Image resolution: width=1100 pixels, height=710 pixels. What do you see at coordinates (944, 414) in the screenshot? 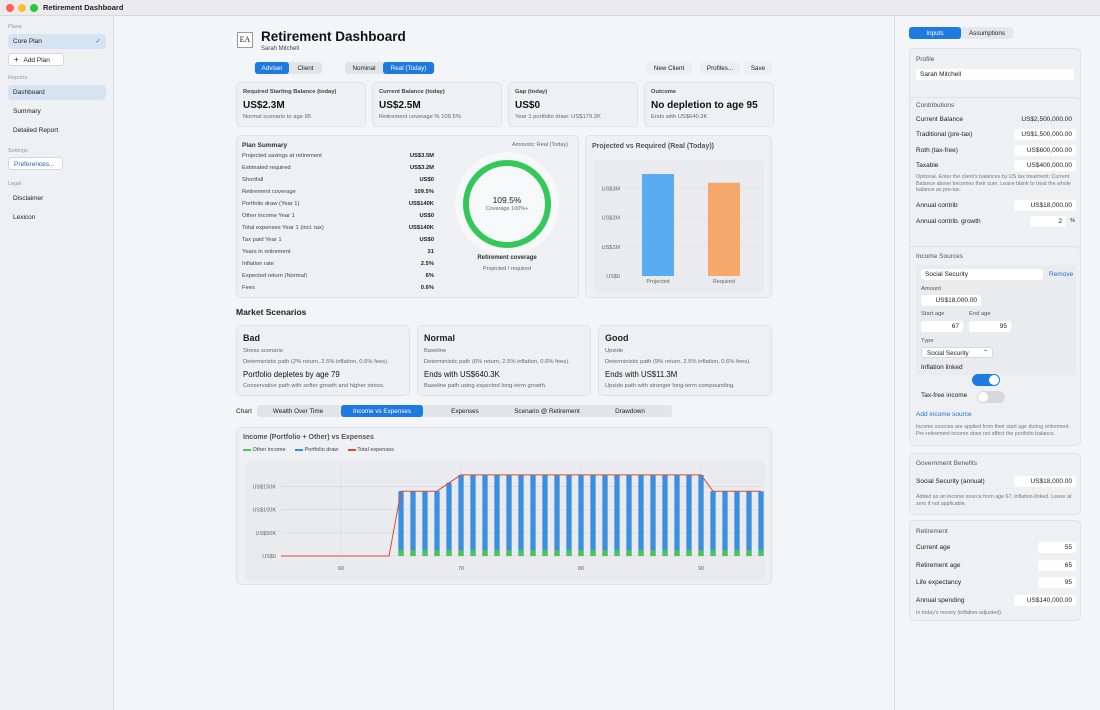
I see `add-income-source-link: Add income source` at bounding box center [944, 414].